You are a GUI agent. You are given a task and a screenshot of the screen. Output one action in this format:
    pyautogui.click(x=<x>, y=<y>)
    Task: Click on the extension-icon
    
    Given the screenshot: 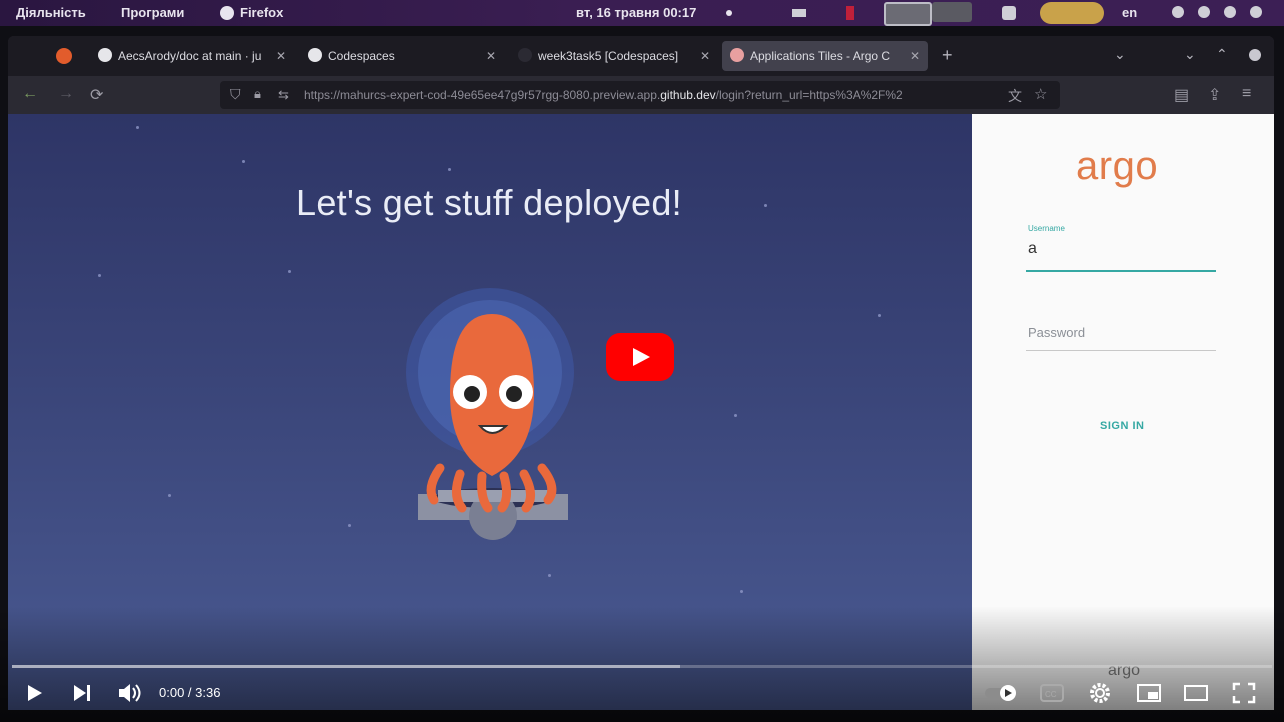 What is the action you would take?
    pyautogui.click(x=1009, y=13)
    